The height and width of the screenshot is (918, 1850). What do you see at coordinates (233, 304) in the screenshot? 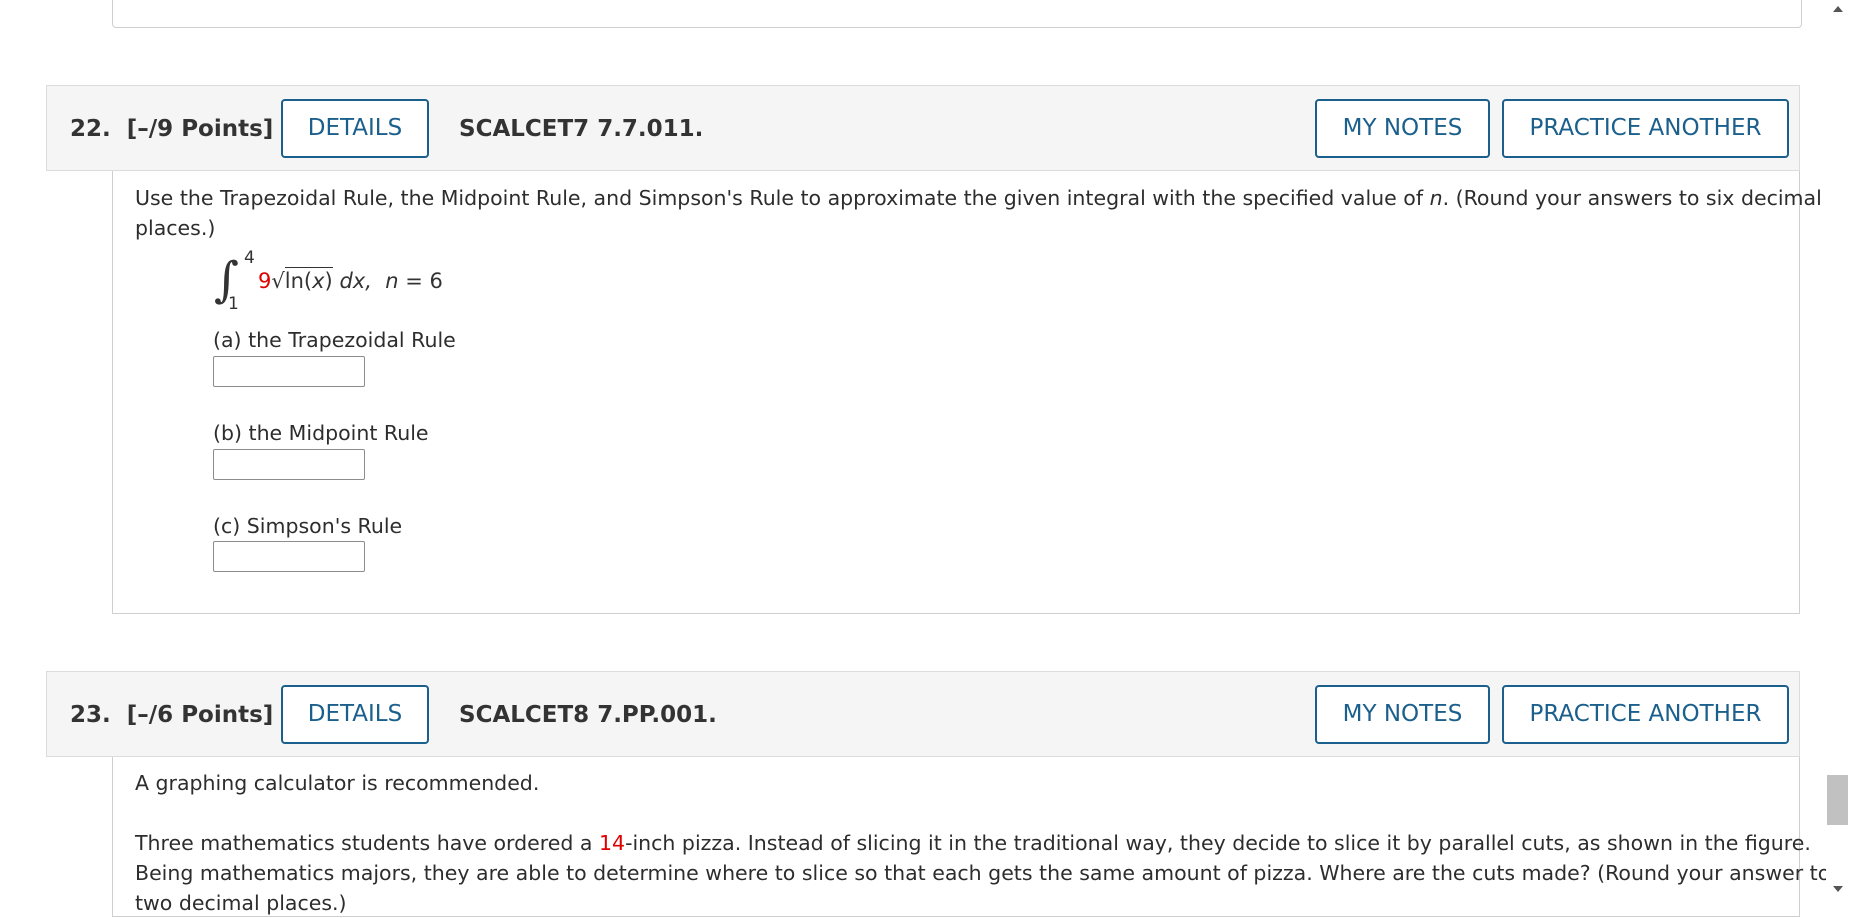
I see `integral-lower-limit: 1` at bounding box center [233, 304].